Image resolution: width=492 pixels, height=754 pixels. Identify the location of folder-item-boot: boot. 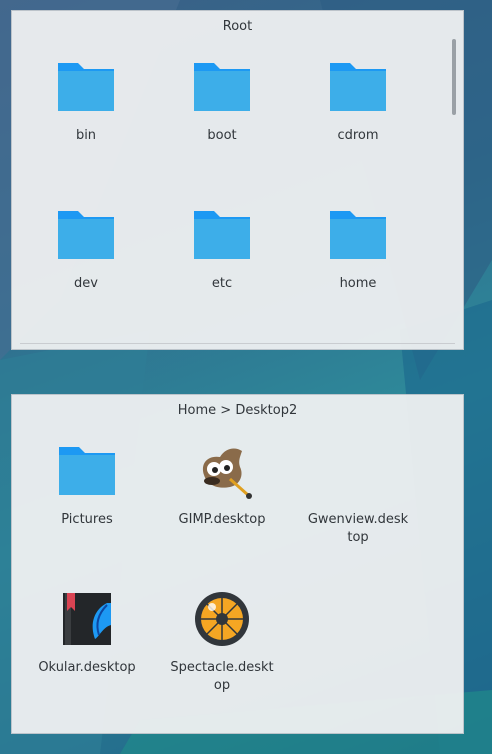
(222, 100).